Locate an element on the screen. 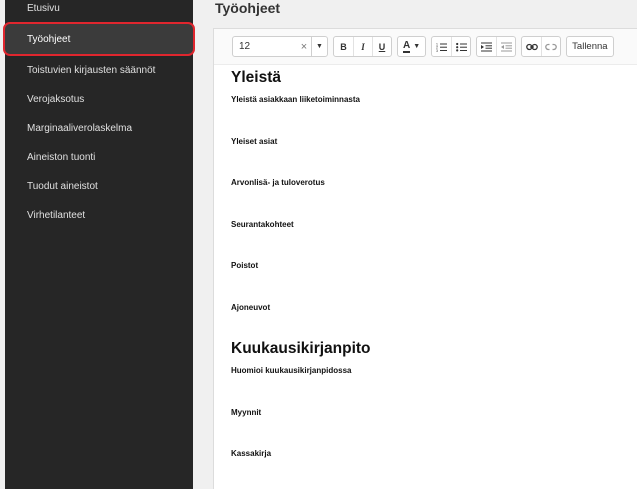 The width and height of the screenshot is (637, 489). font-size-value: 12 is located at coordinates (245, 46).